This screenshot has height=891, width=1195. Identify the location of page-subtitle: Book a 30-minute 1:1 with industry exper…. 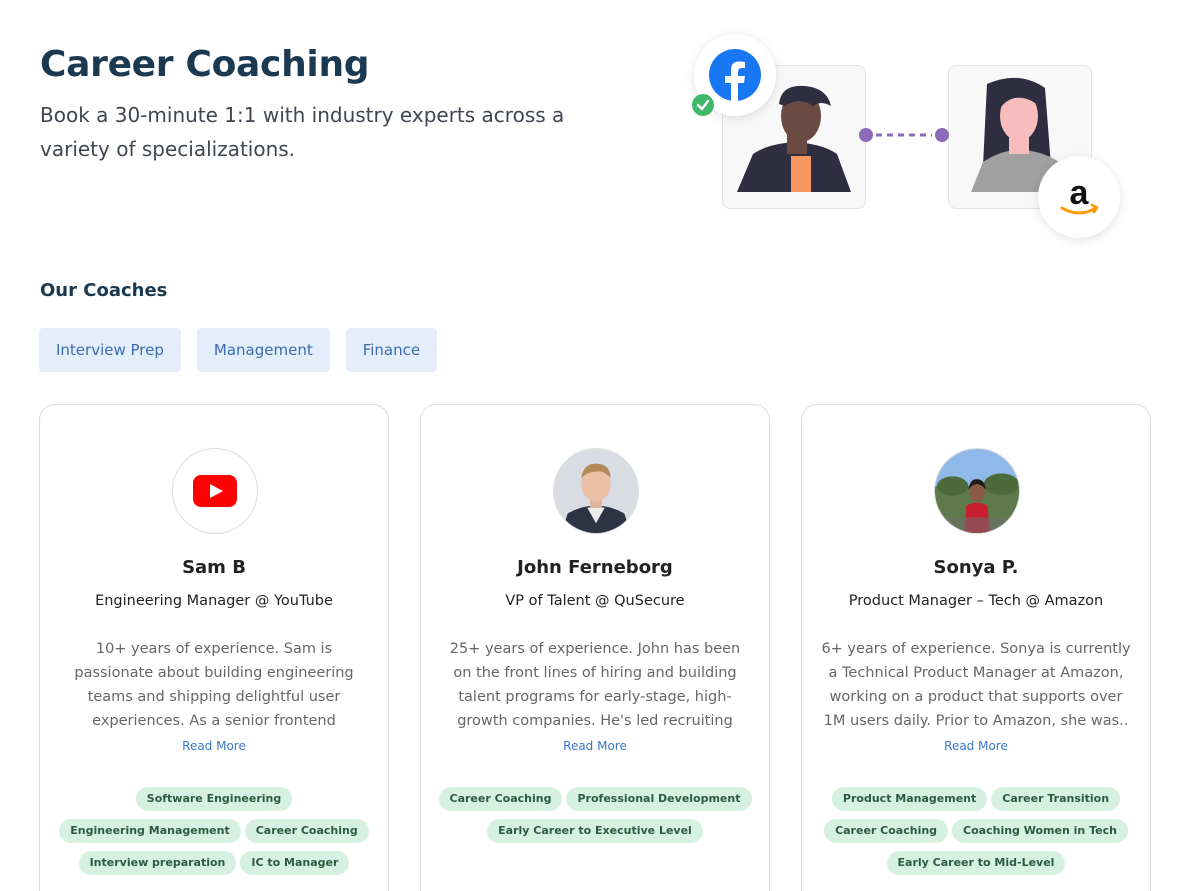
(302, 132).